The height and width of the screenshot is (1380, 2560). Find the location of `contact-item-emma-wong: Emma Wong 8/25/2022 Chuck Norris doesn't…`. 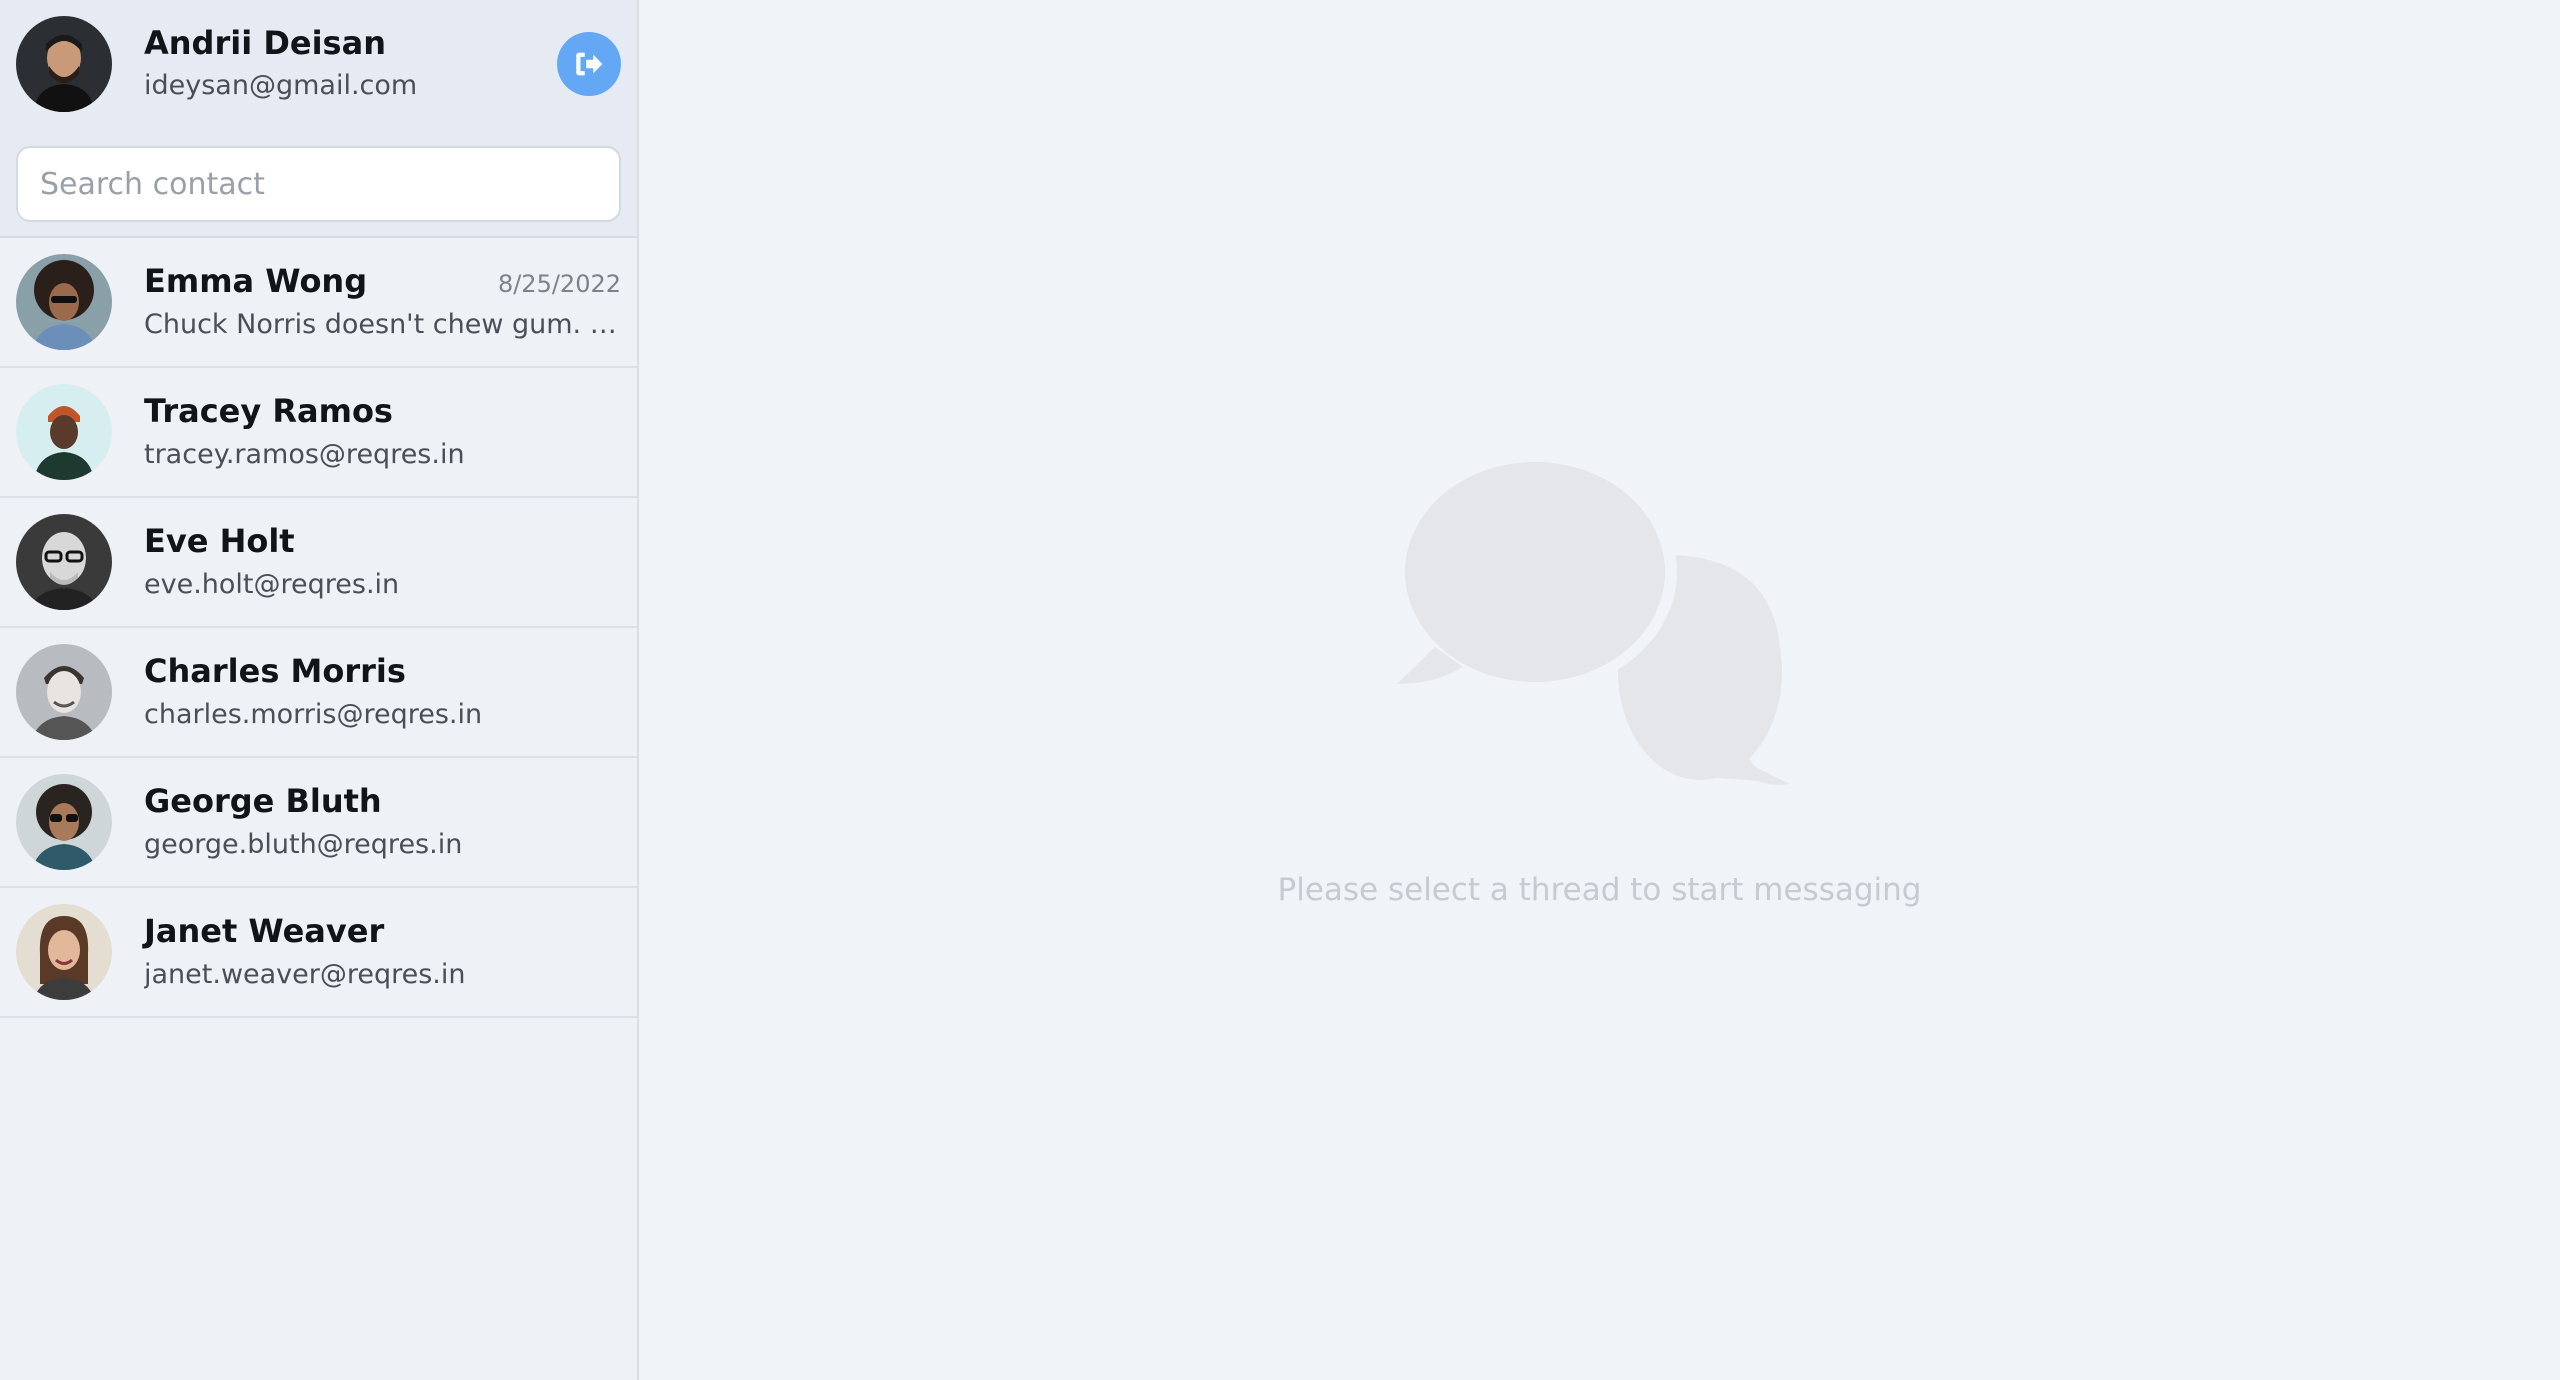

contact-item-emma-wong: Emma Wong 8/25/2022 Chuck Norris doesn't… is located at coordinates (318, 303).